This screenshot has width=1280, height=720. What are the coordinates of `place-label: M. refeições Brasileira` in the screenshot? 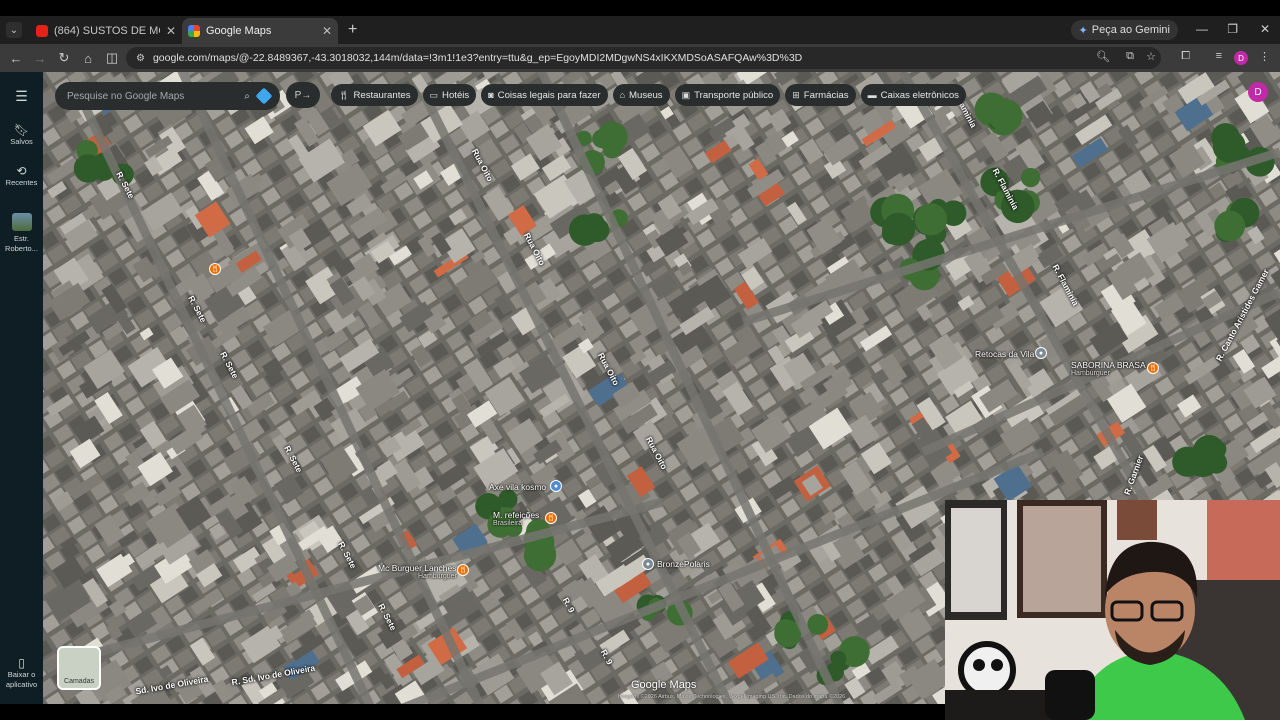 It's located at (516, 518).